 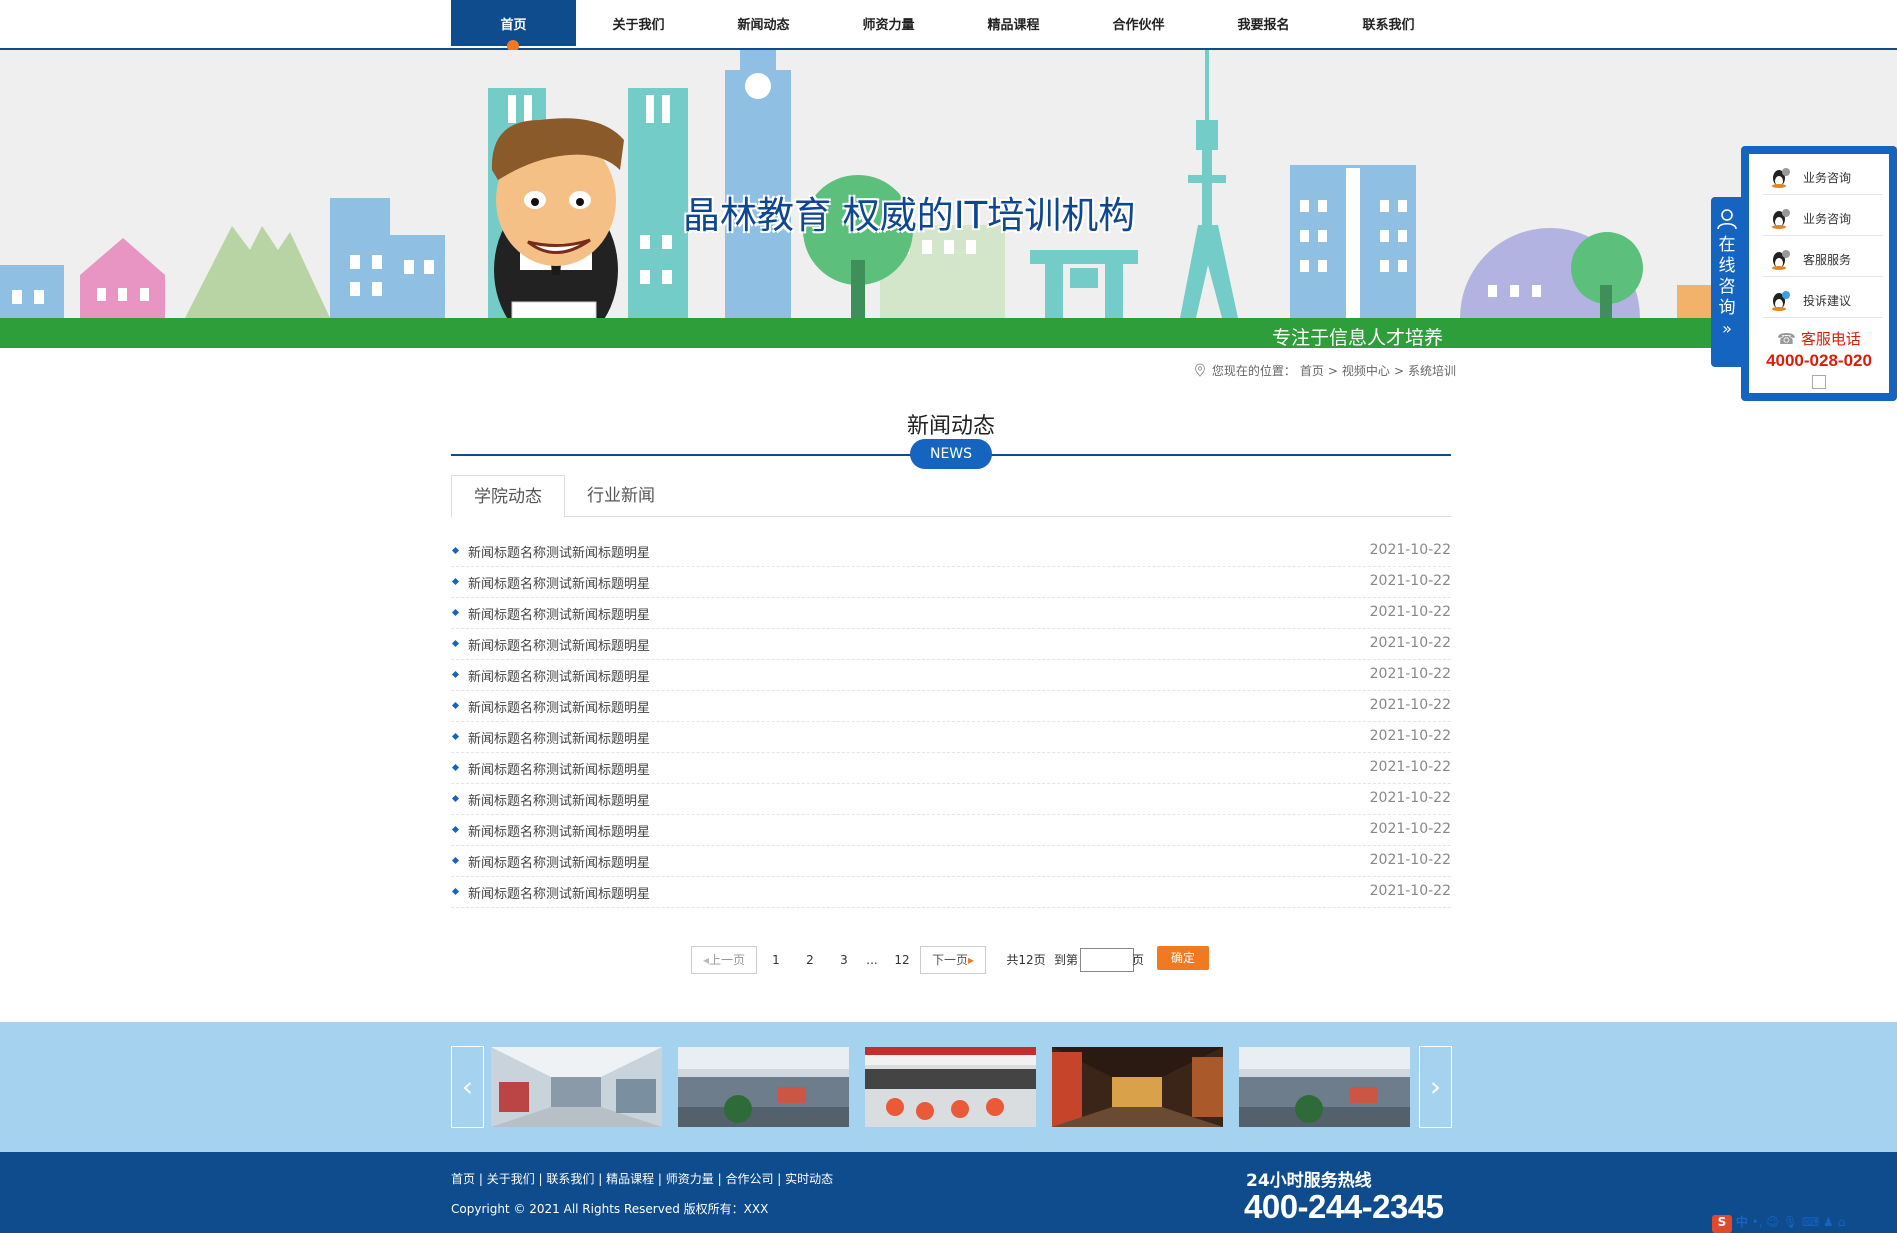 I want to click on photo-carousel: ‹ ›, so click(x=948, y=1087).